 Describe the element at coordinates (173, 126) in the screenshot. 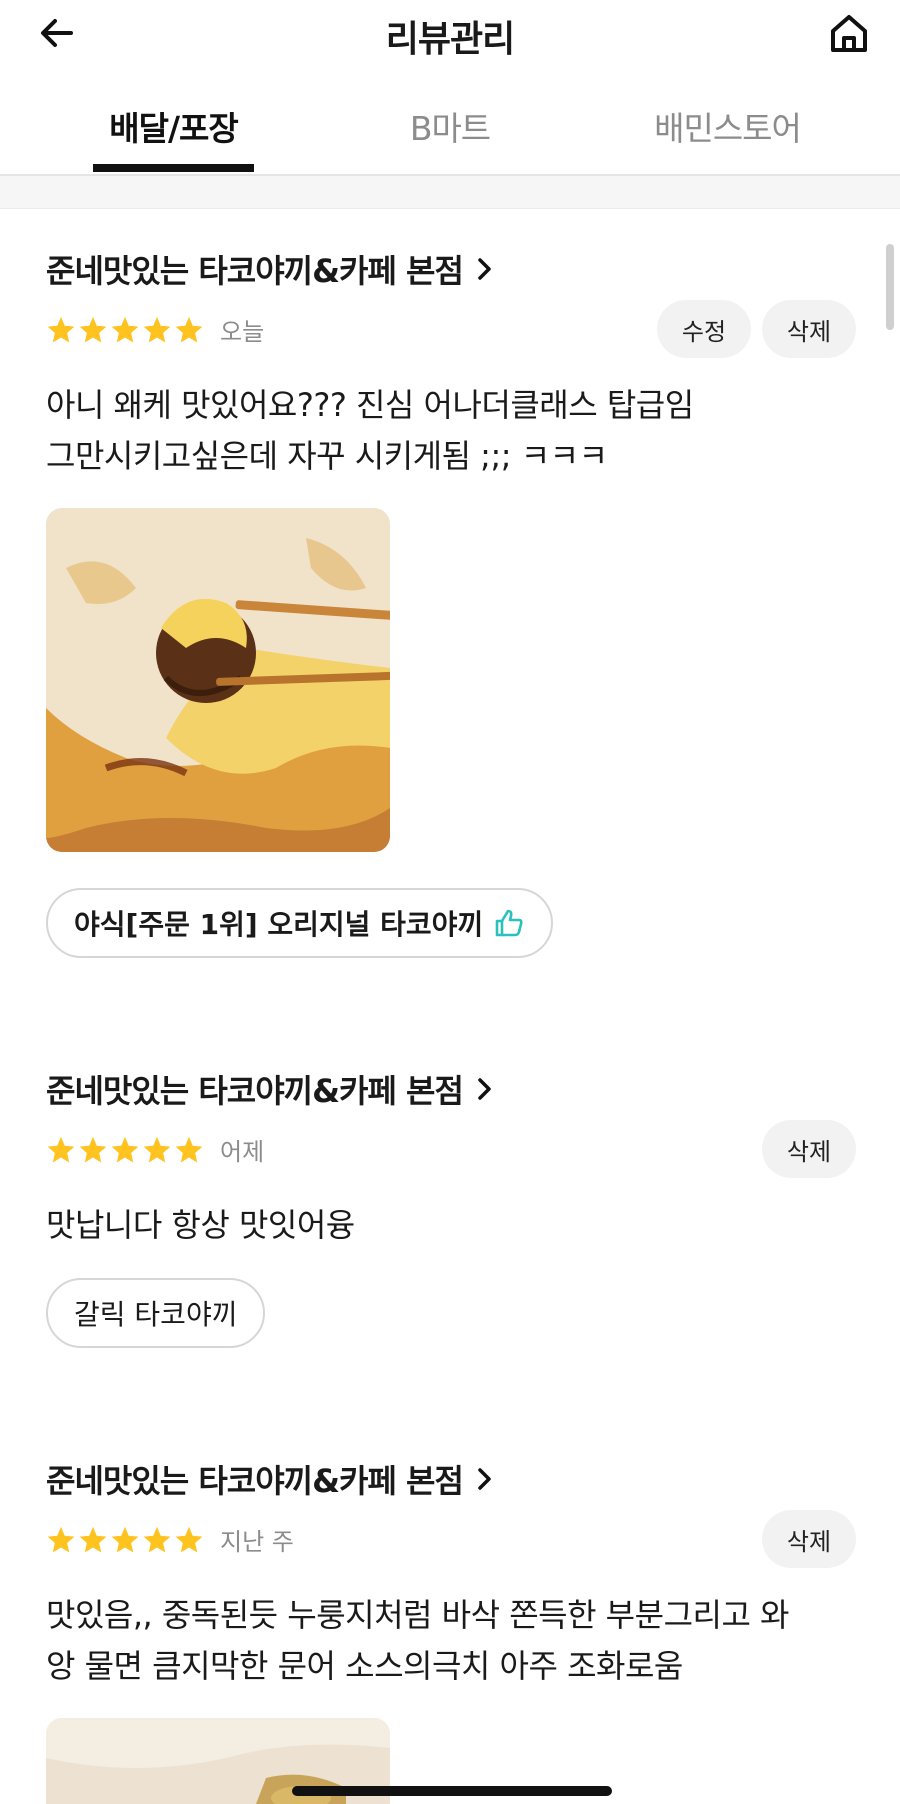

I see `tab-delivery: 배달/포장` at that location.